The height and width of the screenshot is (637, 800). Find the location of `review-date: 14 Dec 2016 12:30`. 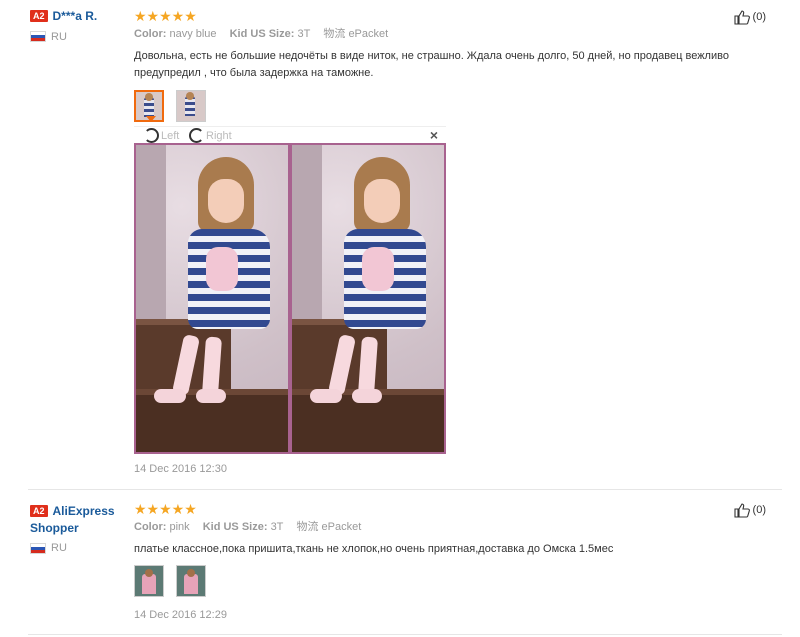

review-date: 14 Dec 2016 12:30 is located at coordinates (180, 469).